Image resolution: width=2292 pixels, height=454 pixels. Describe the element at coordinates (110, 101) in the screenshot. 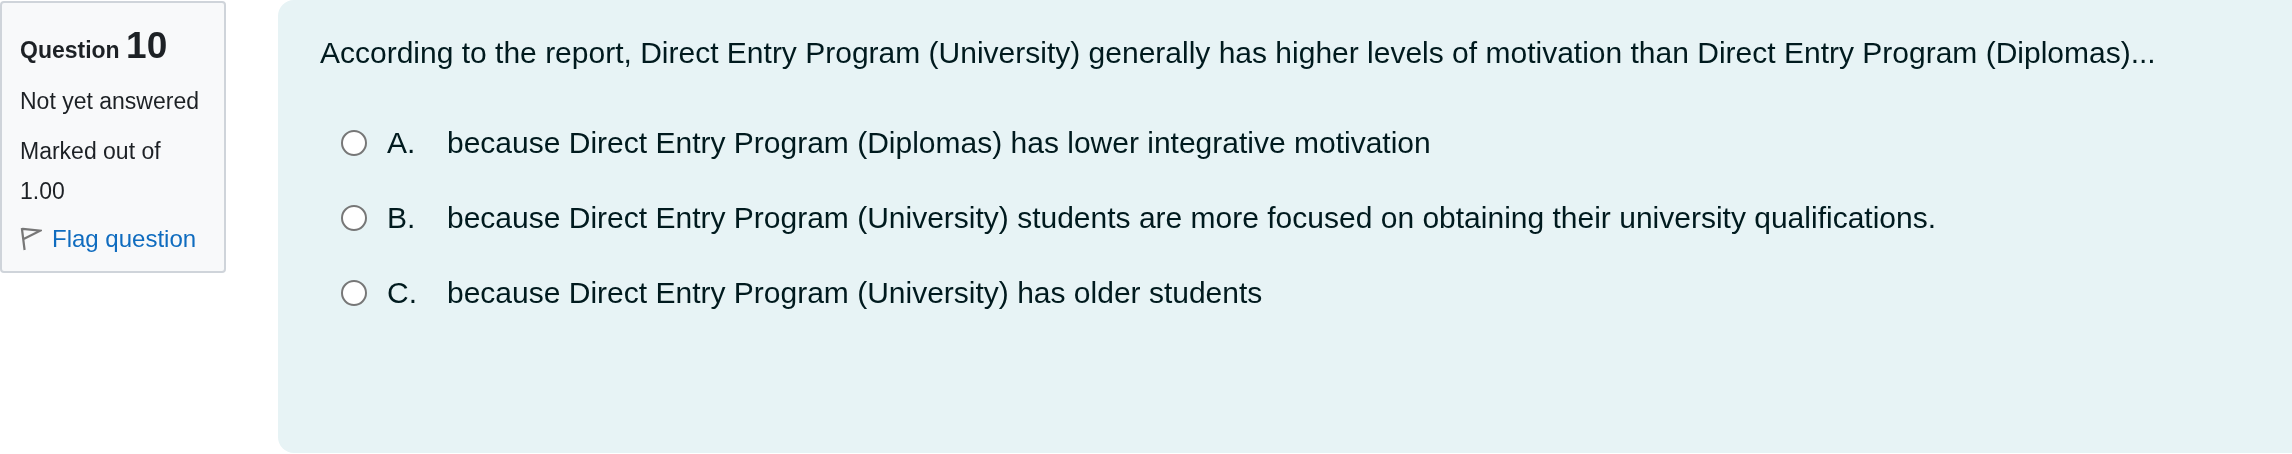

I see `question-state: Not yet answered` at that location.